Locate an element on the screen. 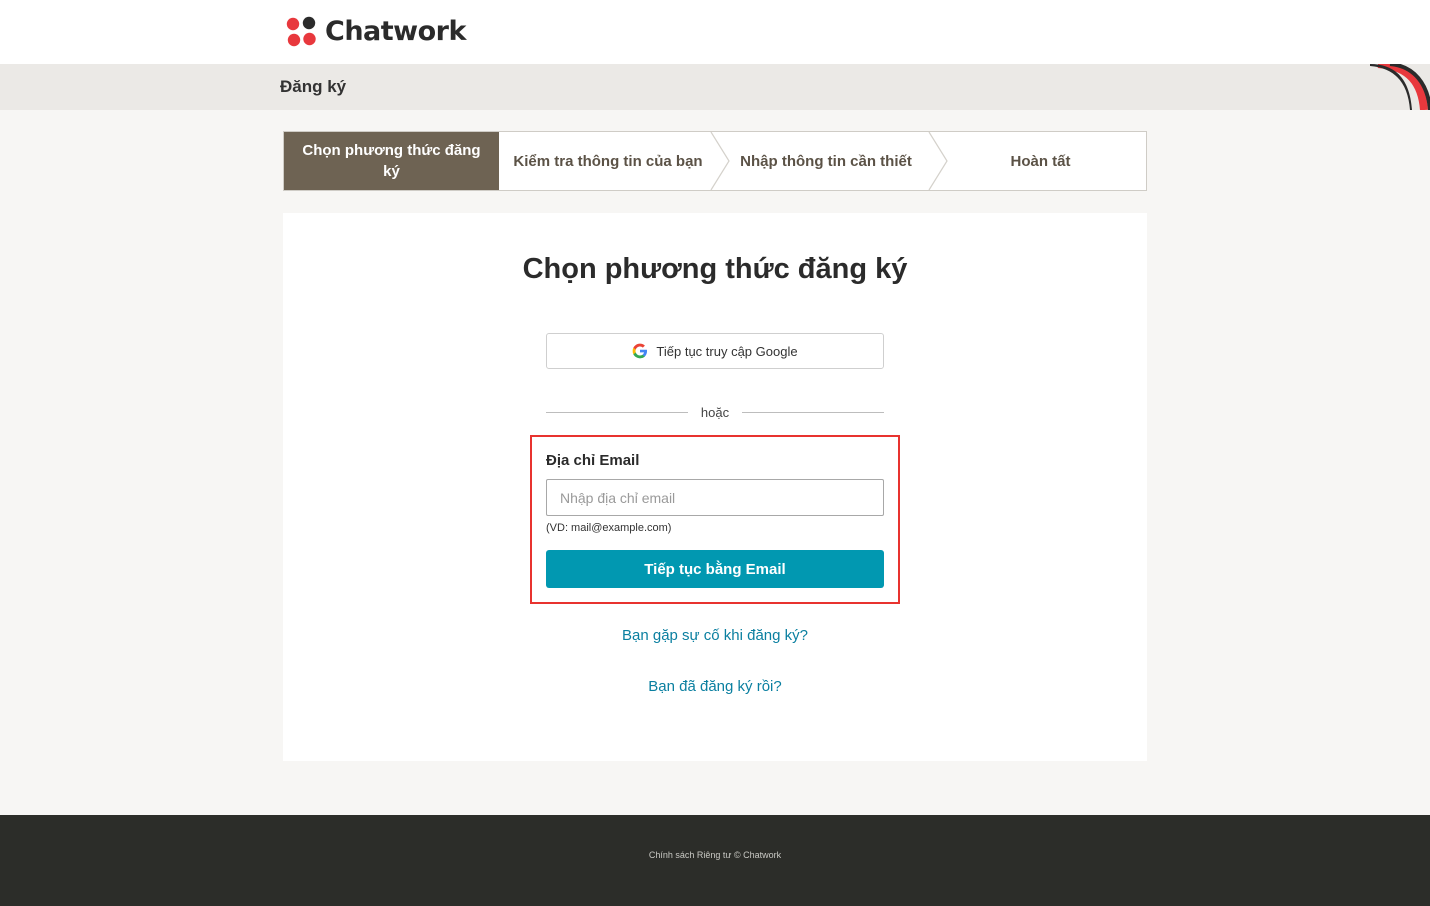 Image resolution: width=1430 pixels, height=906 pixels. email-label: Địa chỉ Email is located at coordinates (593, 460).